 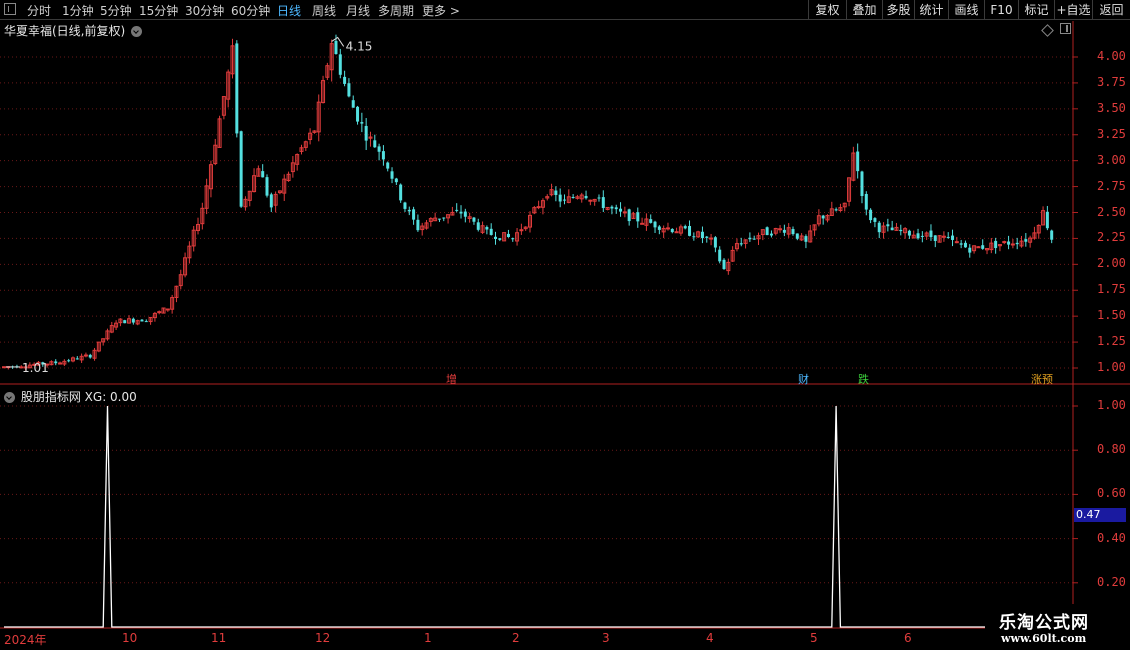 I want to click on panel-toggle-icon, so click(x=1065, y=28).